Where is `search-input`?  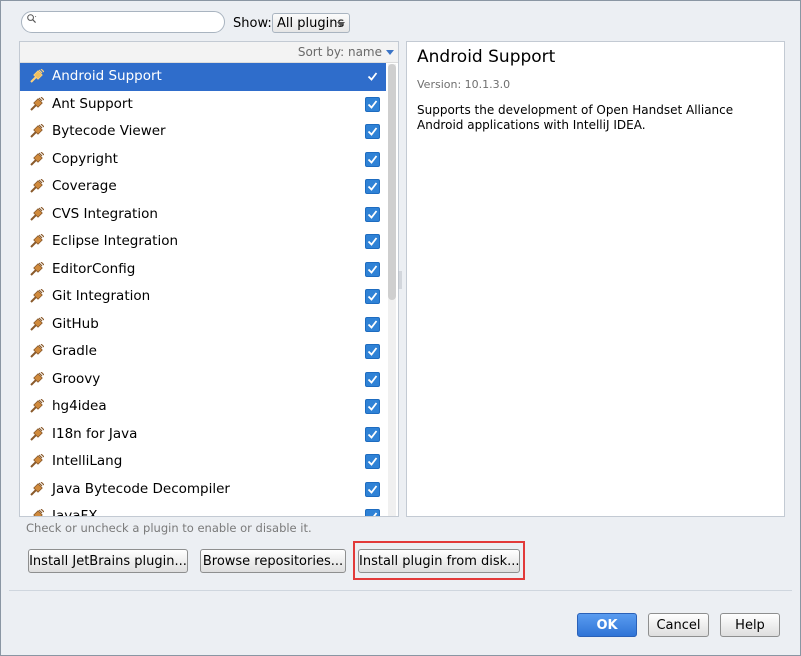 search-input is located at coordinates (123, 22).